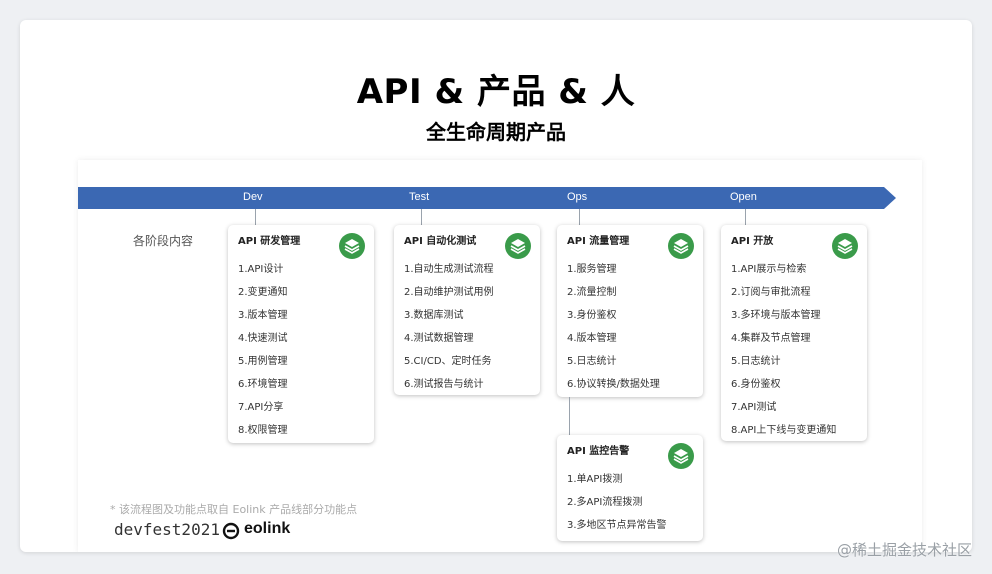 The height and width of the screenshot is (574, 992). Describe the element at coordinates (263, 315) in the screenshot. I see `list-item: 3.版本管理` at that location.